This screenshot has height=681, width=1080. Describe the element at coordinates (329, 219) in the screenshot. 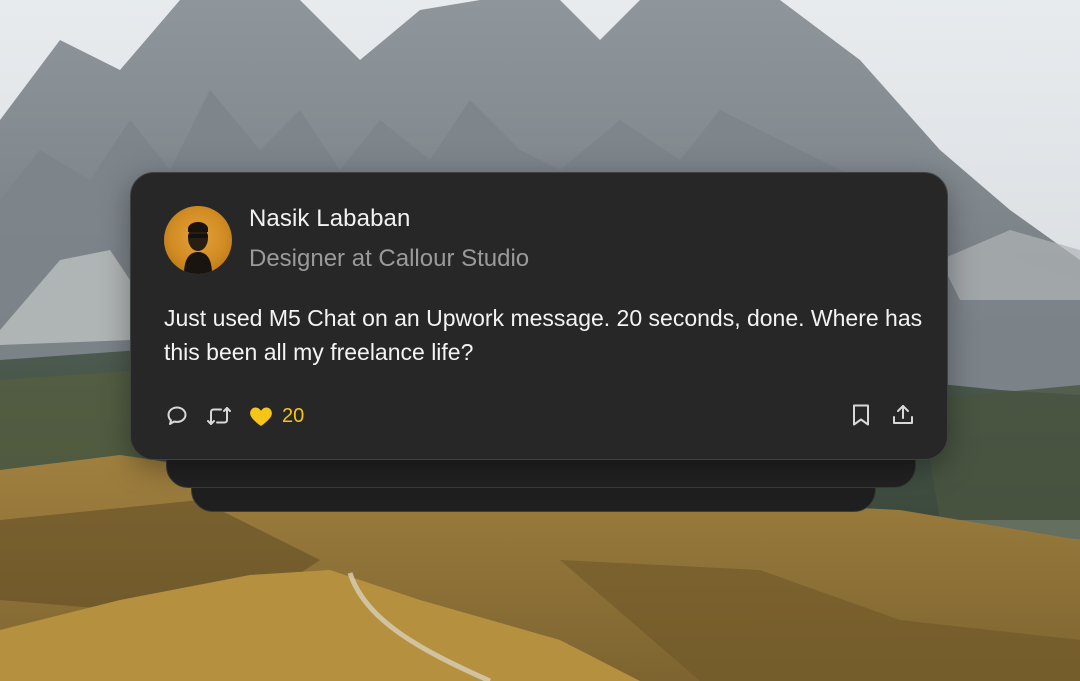

I see `author-name: Nasik Lababan` at that location.